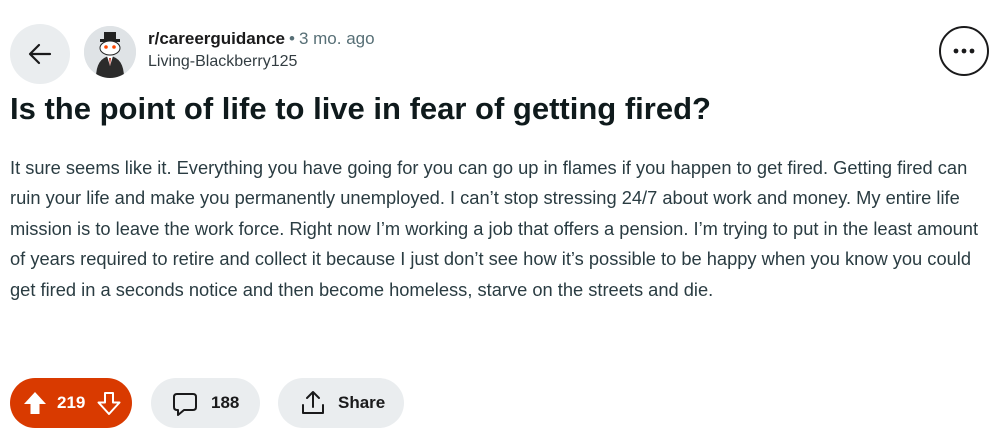  I want to click on subreddit-avatar-icon, so click(110, 52).